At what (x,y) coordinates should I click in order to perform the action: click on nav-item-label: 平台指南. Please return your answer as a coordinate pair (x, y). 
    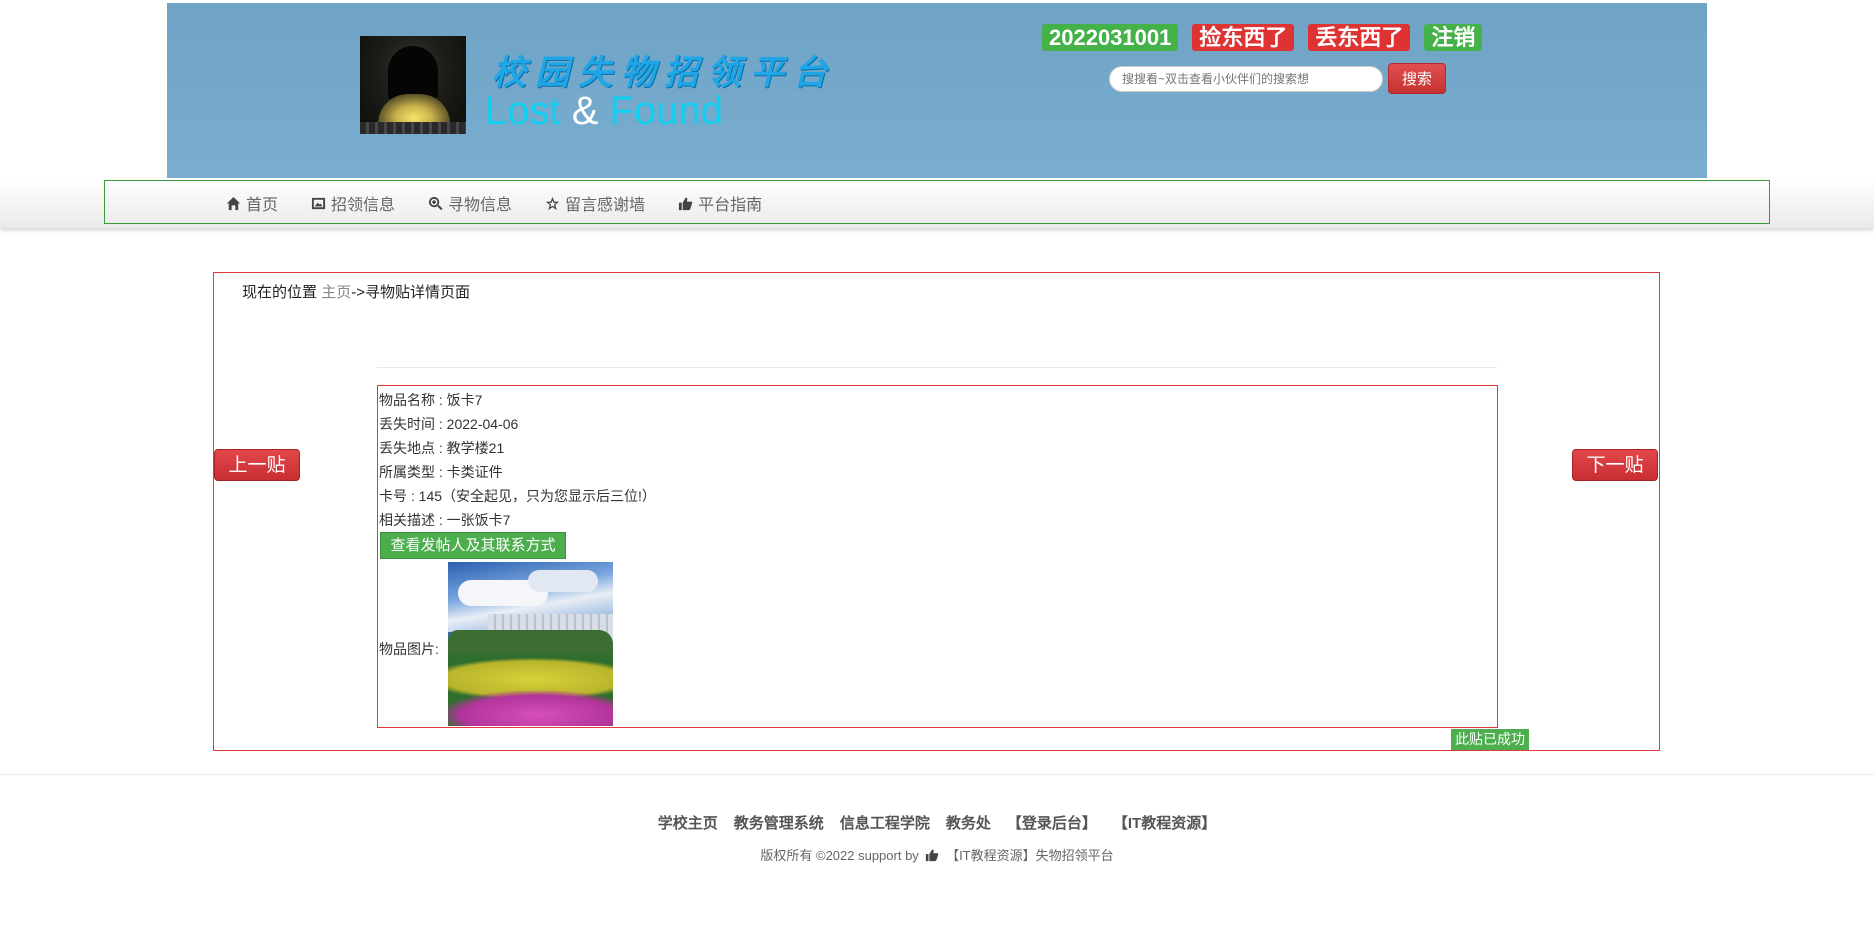
    Looking at the image, I should click on (730, 205).